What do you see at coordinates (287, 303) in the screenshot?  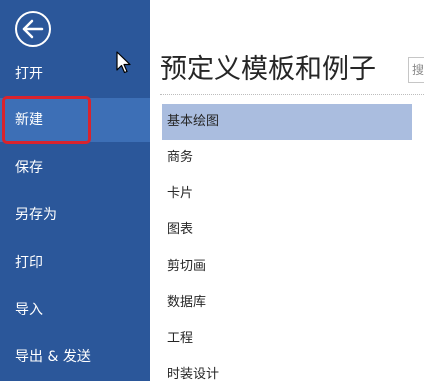 I see `category-item-database: 数据库` at bounding box center [287, 303].